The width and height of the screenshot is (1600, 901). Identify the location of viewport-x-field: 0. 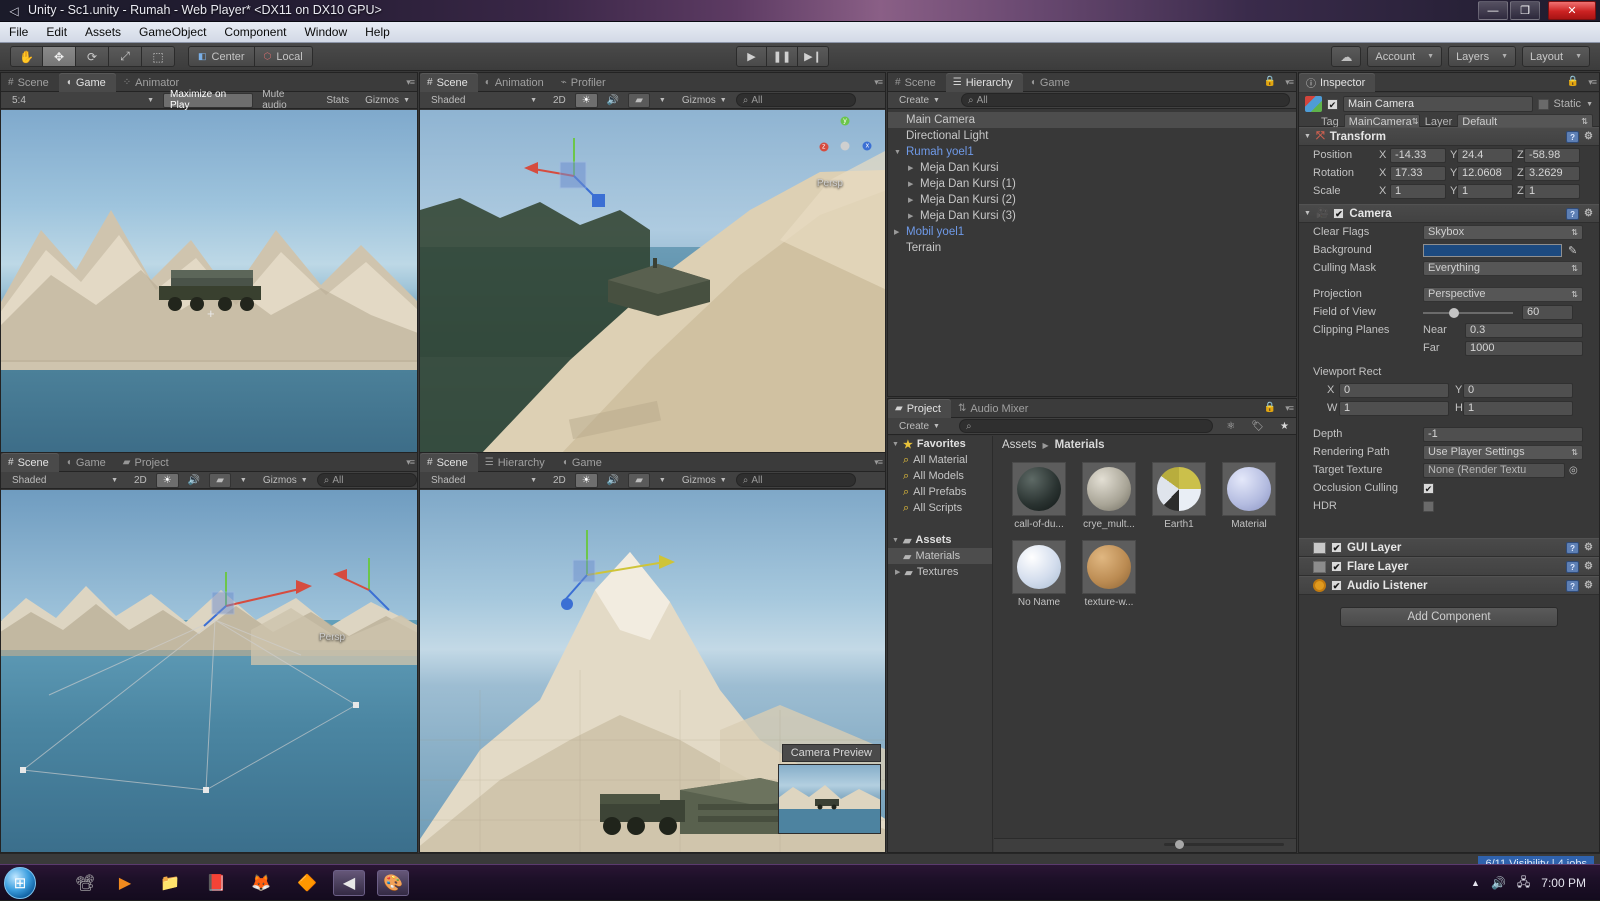
(1394, 390).